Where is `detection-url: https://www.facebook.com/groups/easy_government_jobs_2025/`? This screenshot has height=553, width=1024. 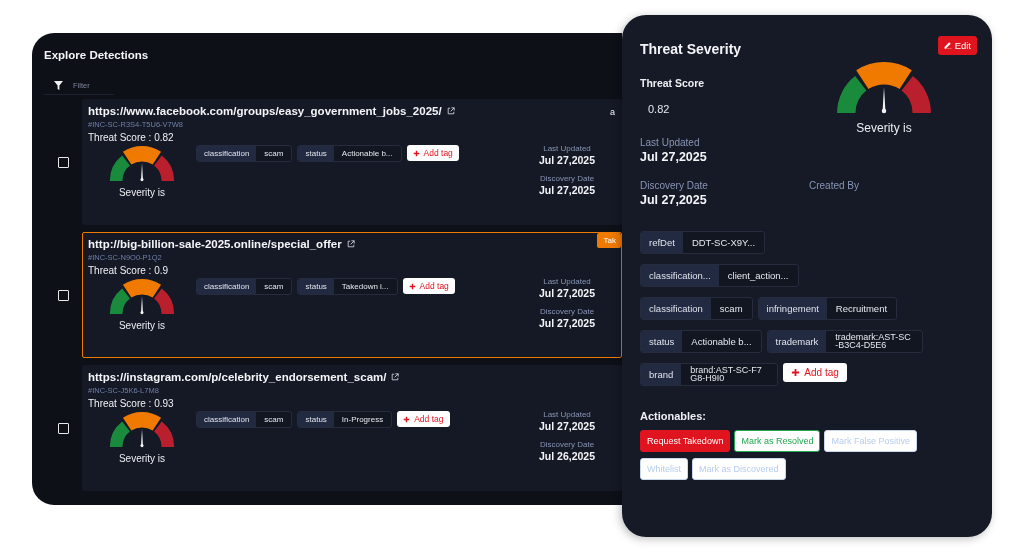 detection-url: https://www.facebook.com/groups/easy_government_jobs_2025/ is located at coordinates (265, 111).